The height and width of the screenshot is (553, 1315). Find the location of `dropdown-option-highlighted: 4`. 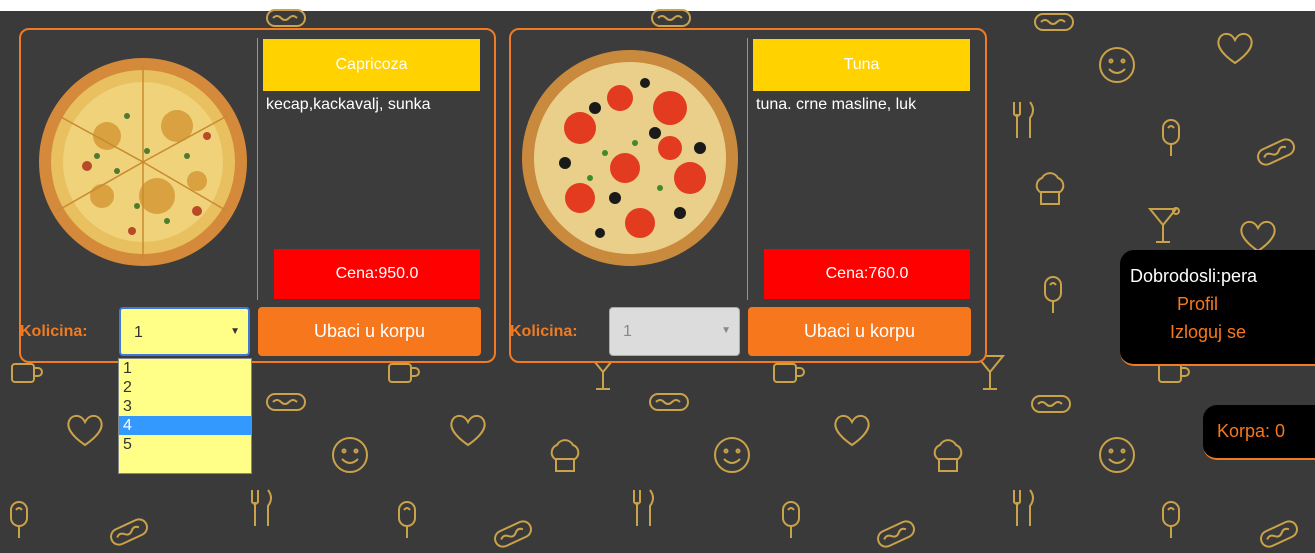

dropdown-option-highlighted: 4 is located at coordinates (185, 425).